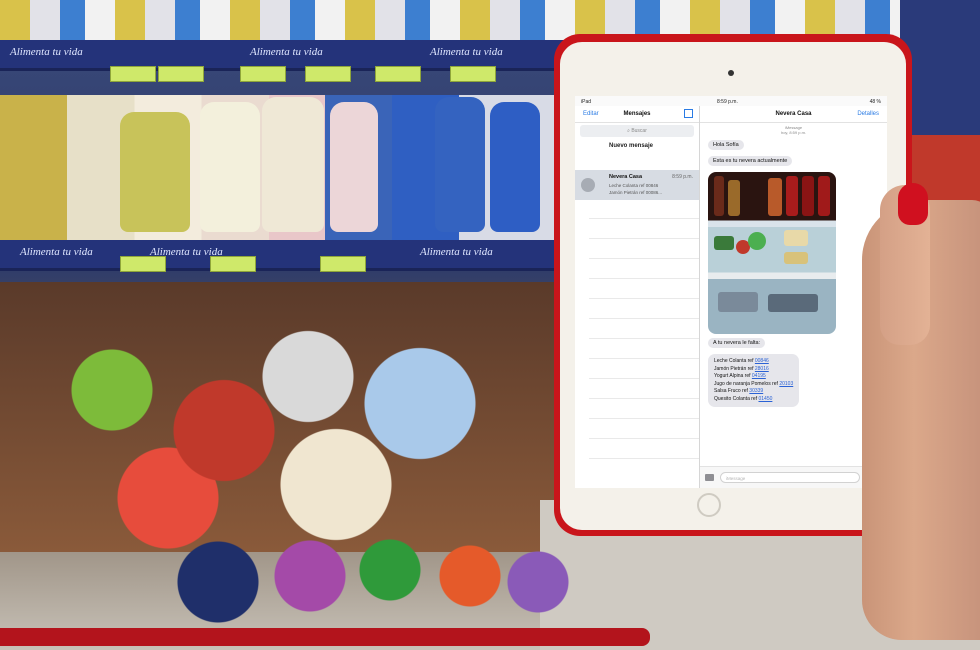 This screenshot has height=650, width=980. I want to click on conversation-nav-bar: Nevera Casa Detalles, so click(793, 114).